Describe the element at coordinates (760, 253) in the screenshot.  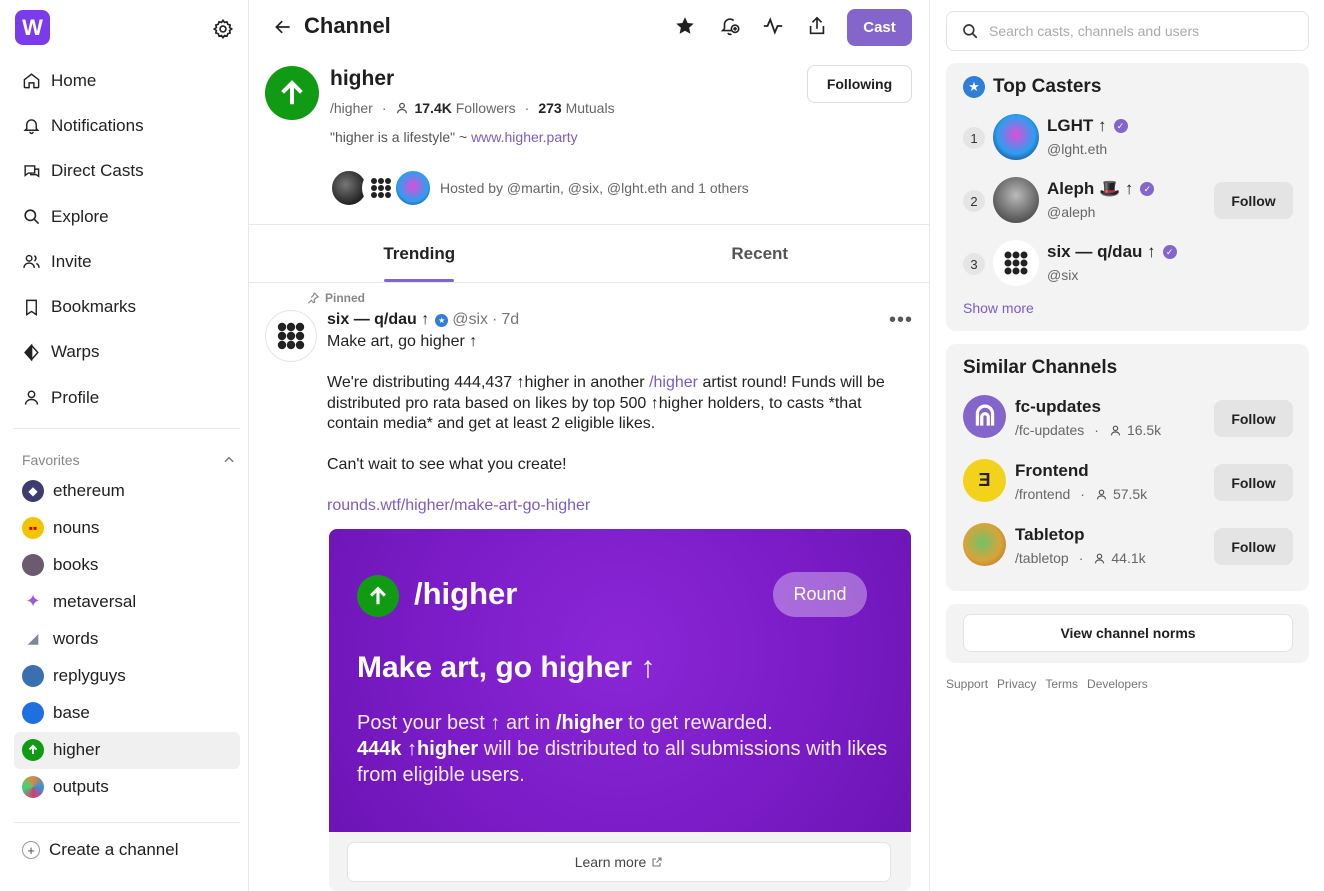
I see `tab-recent: Recent` at that location.